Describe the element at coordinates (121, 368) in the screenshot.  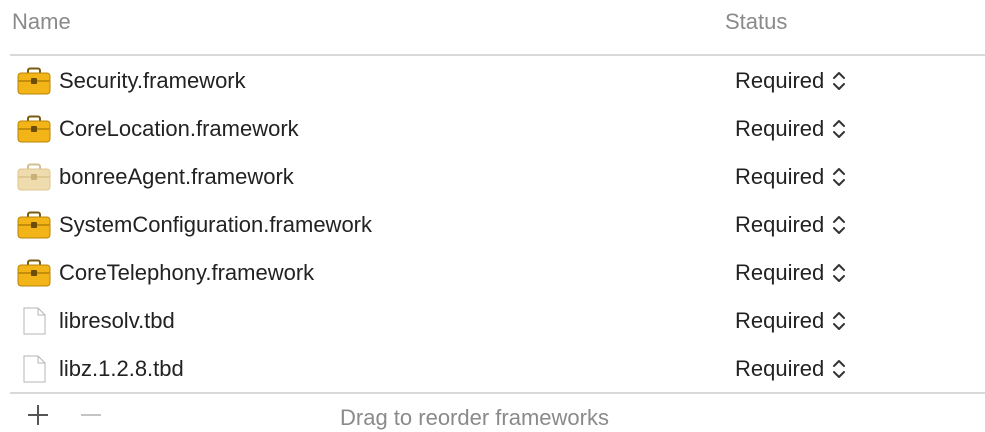
I see `framework-name: libz.1.2.8.tbd` at that location.